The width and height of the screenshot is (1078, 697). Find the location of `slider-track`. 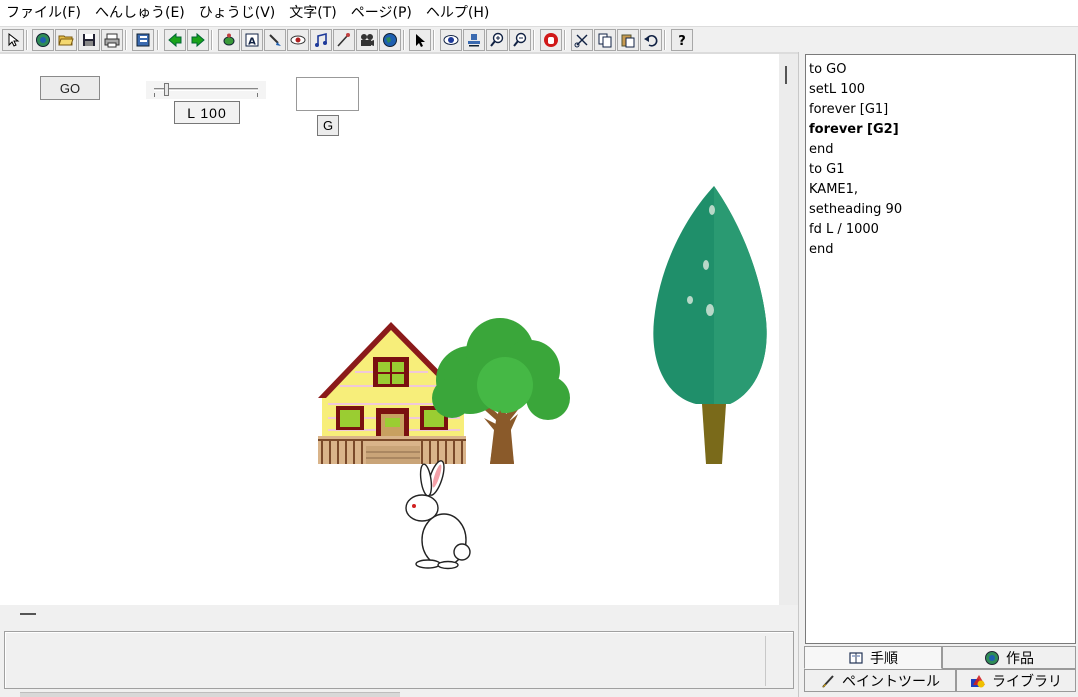

slider-track is located at coordinates (206, 89).